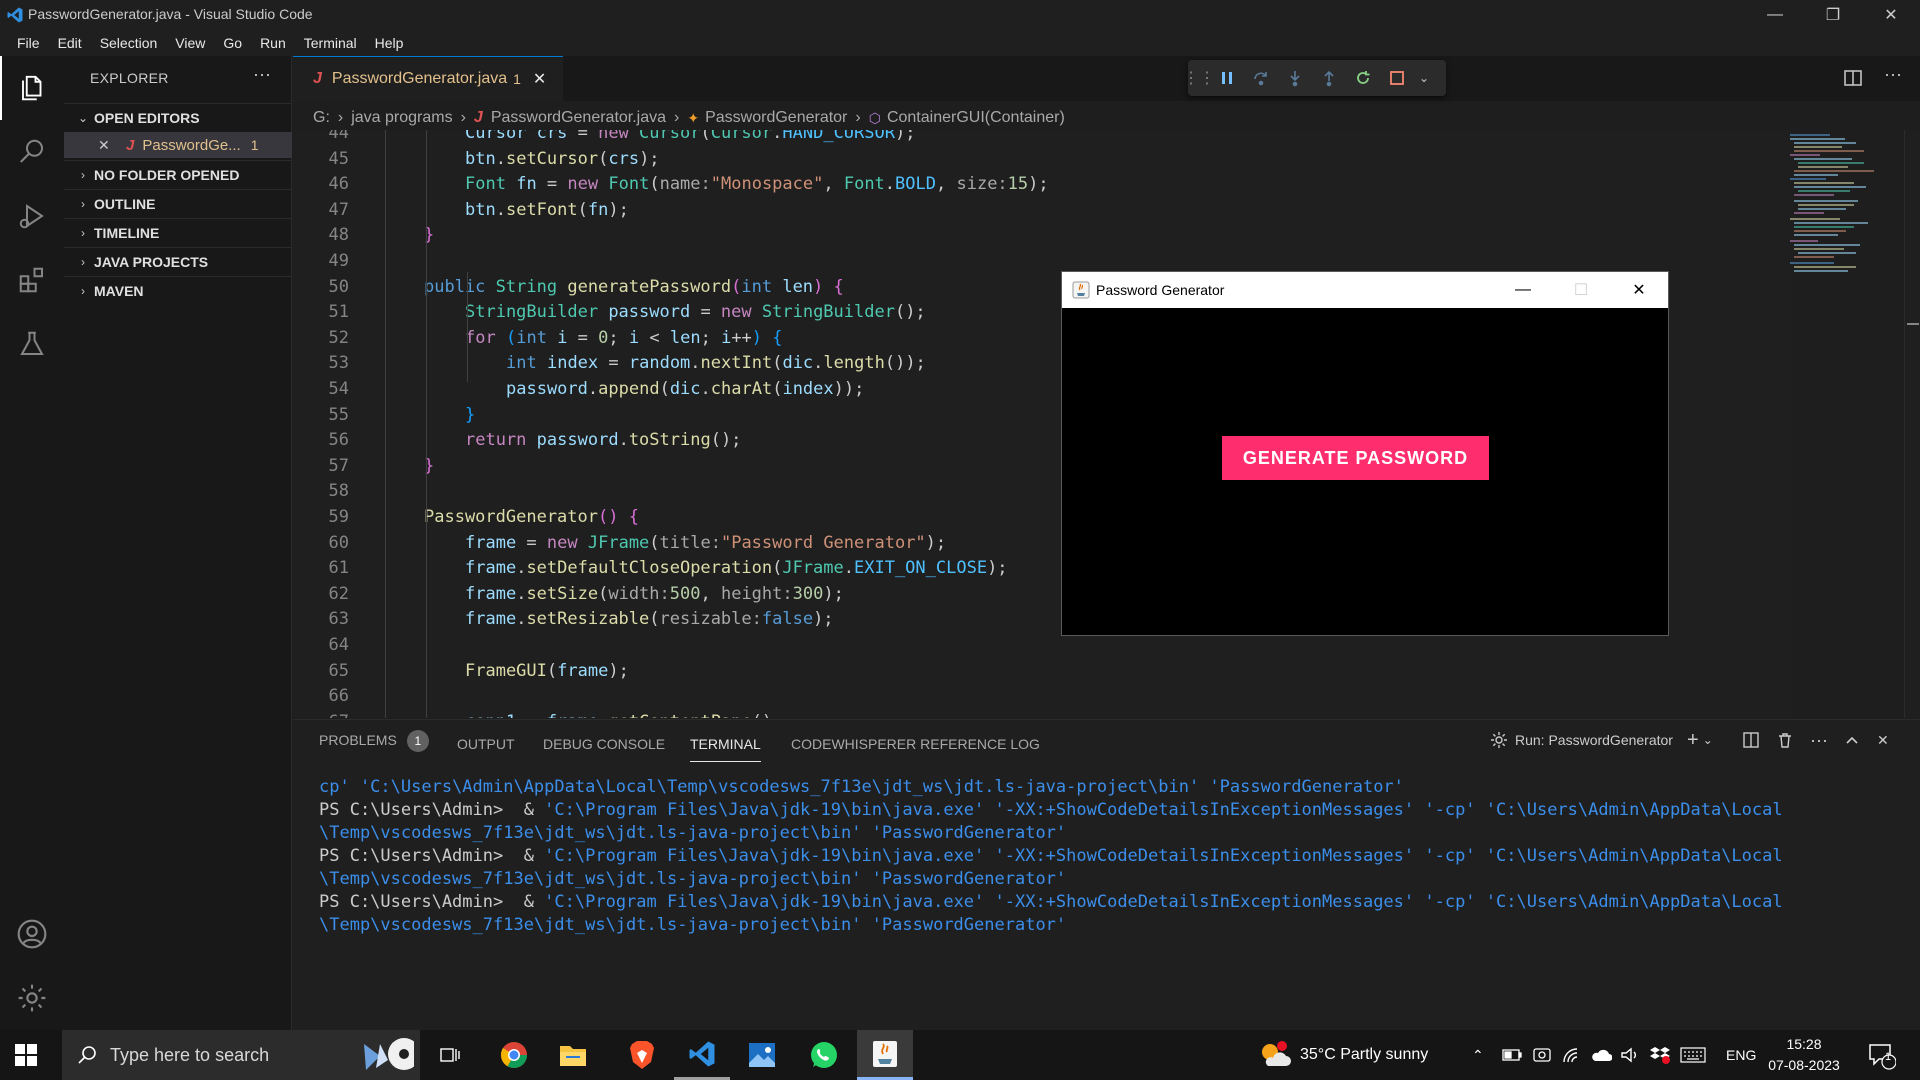  What do you see at coordinates (1043, 671) in the screenshot?
I see `code-line: 65 FrameGUI(frame);` at bounding box center [1043, 671].